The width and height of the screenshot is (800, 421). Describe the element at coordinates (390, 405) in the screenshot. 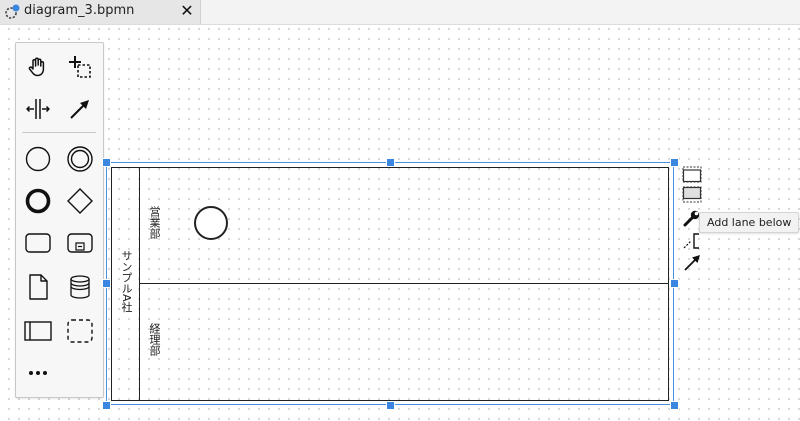

I see `resize-handle-s` at that location.